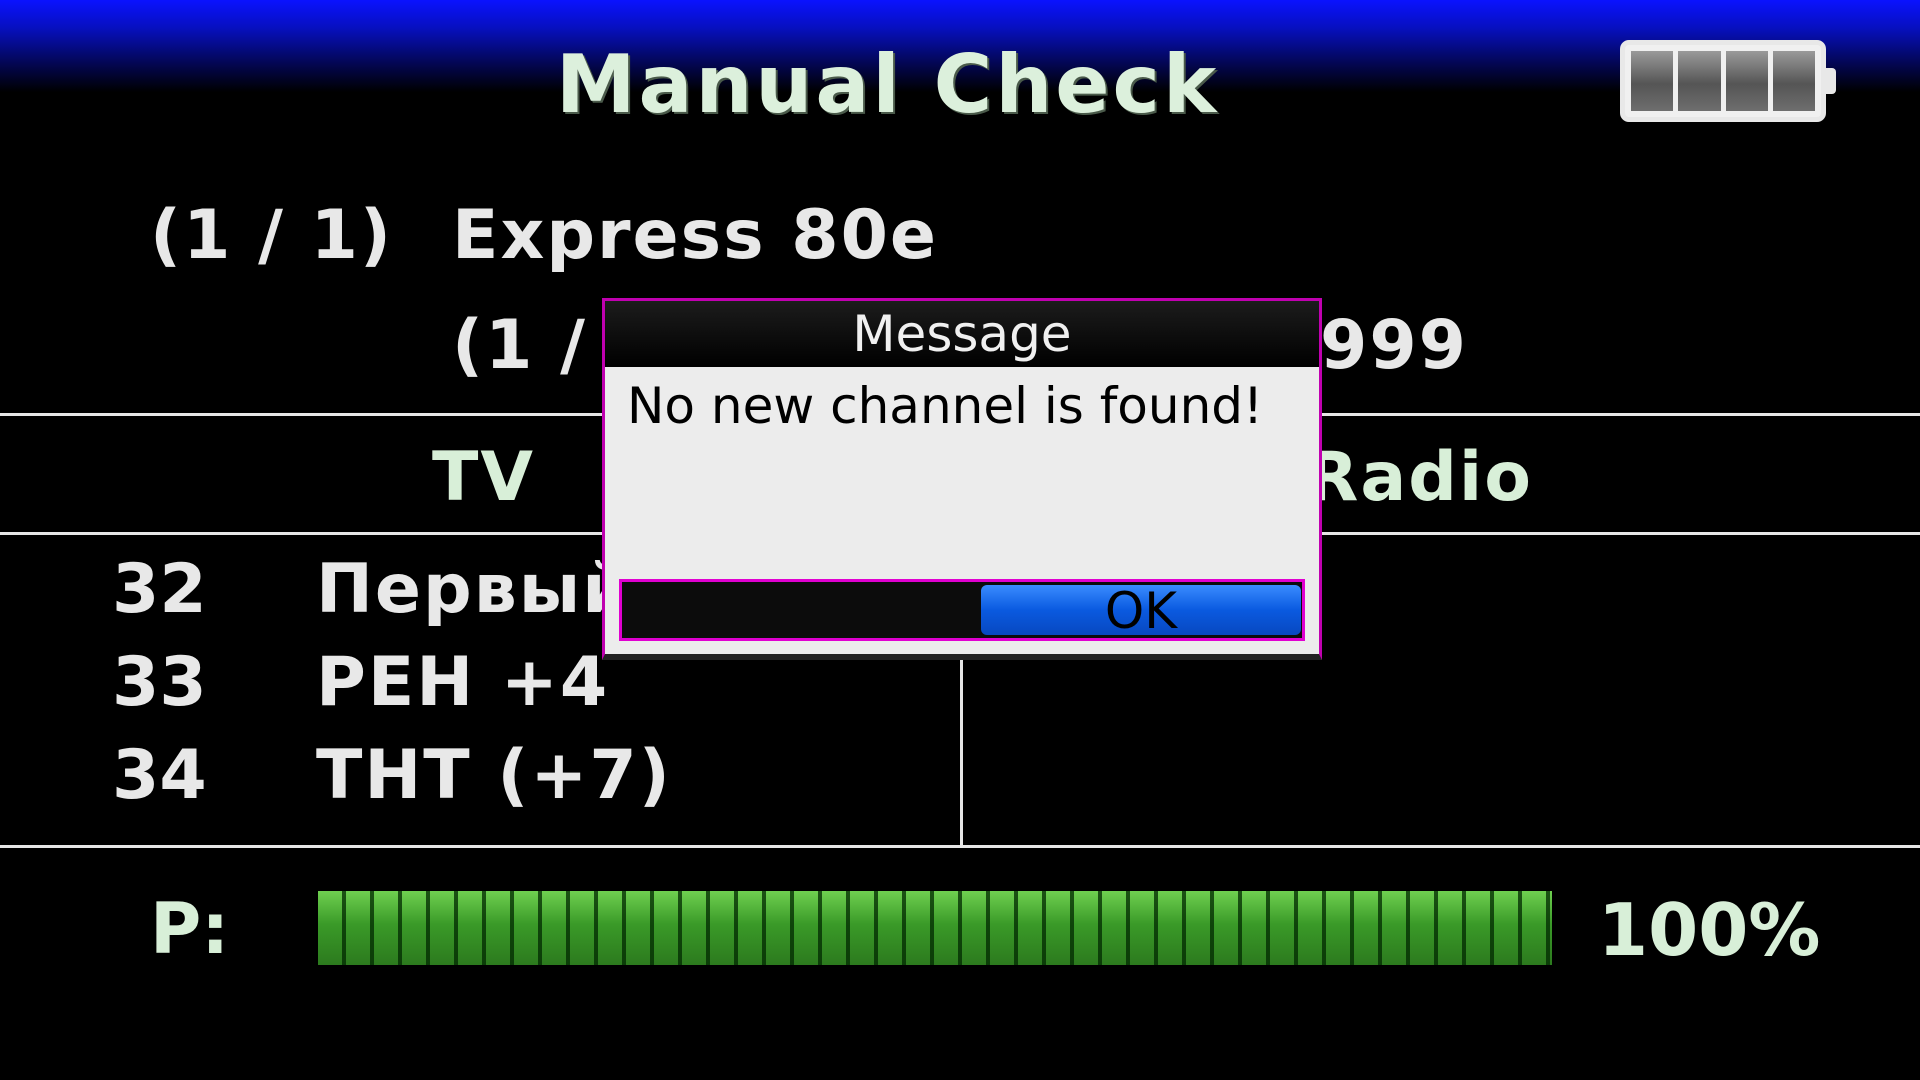  I want to click on page-title: Manual Check, so click(887, 84).